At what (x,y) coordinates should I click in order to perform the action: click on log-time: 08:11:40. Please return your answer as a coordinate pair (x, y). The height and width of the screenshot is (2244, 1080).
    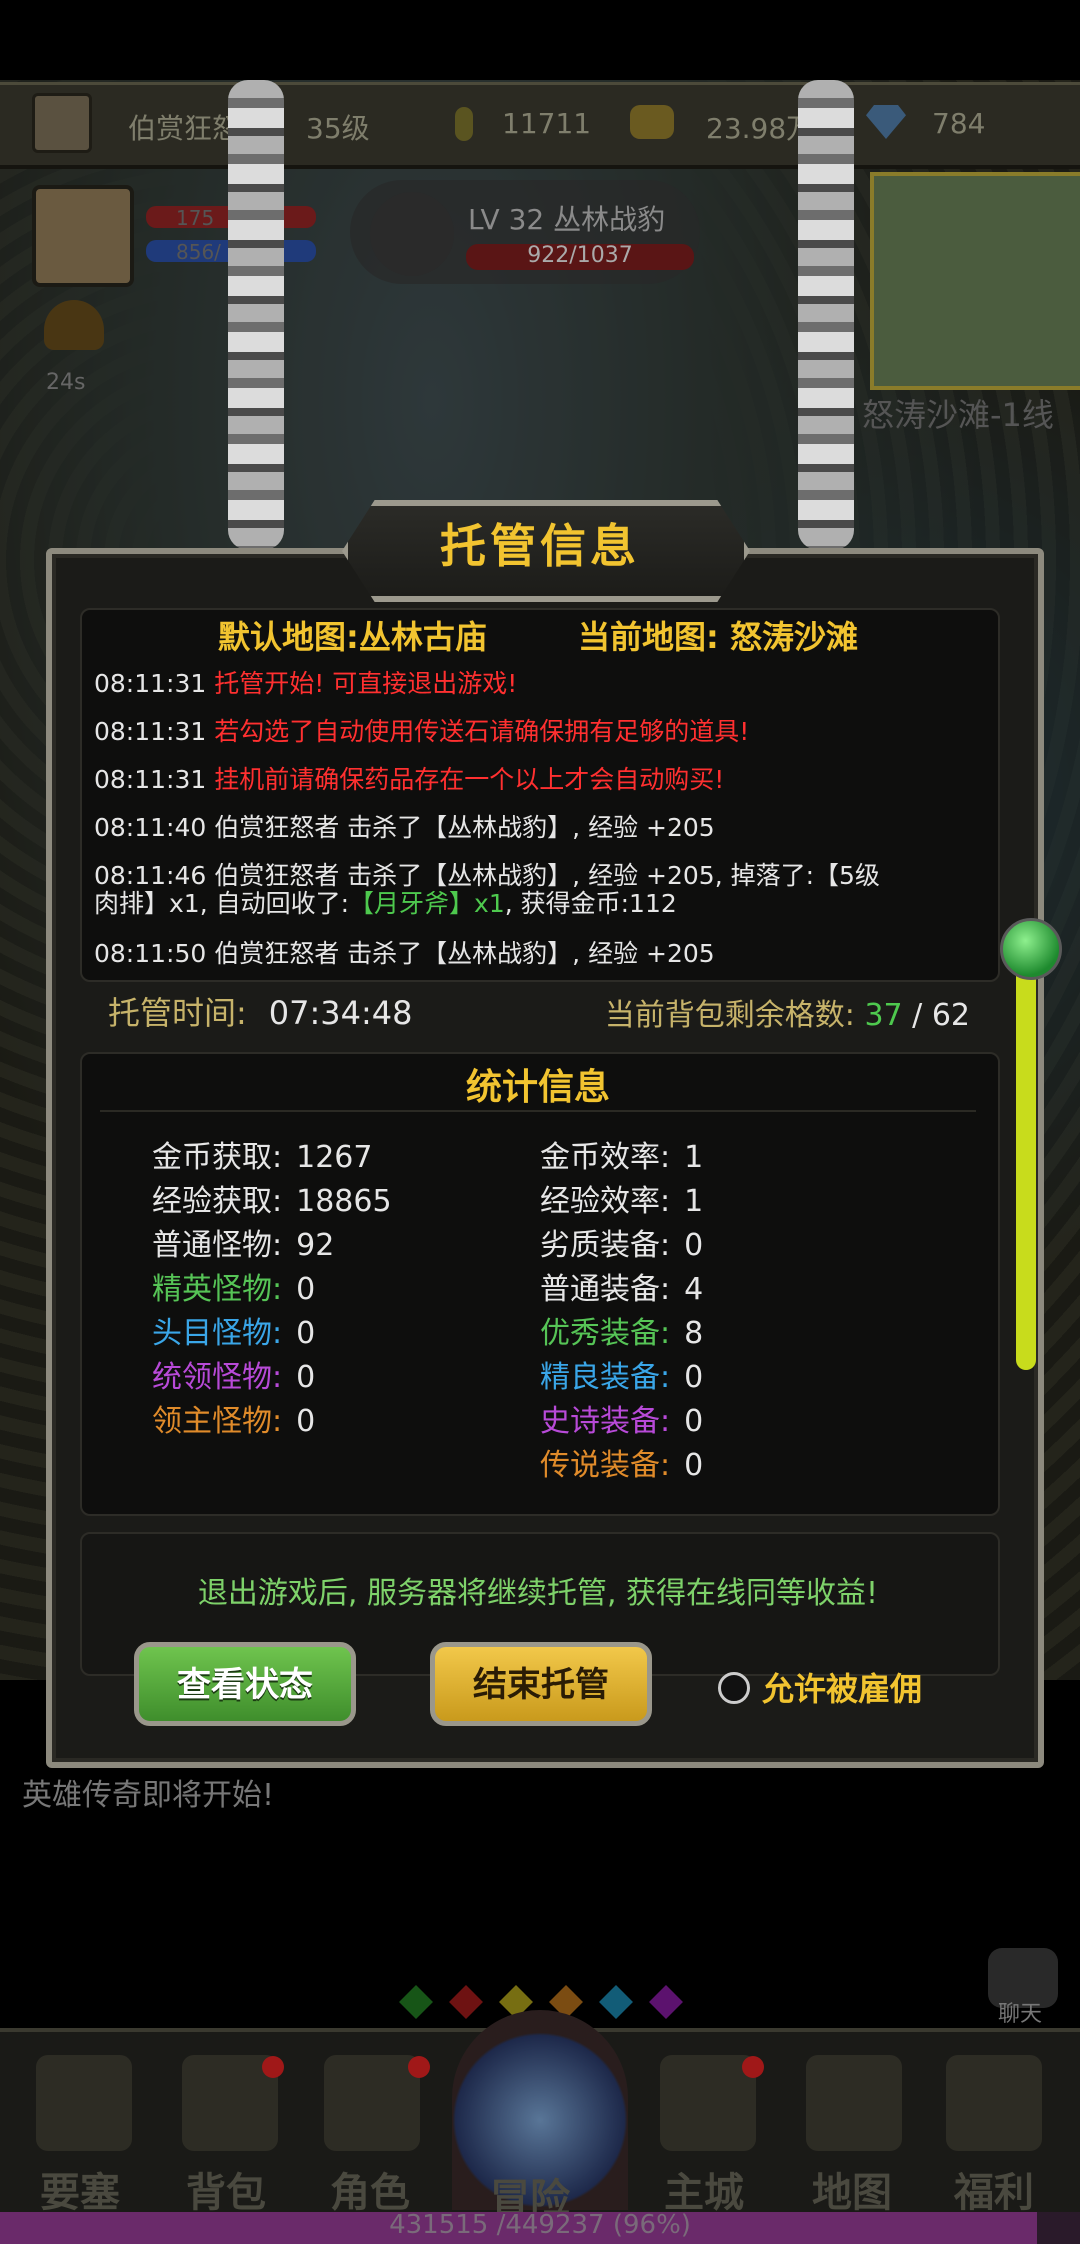
    Looking at the image, I should click on (150, 827).